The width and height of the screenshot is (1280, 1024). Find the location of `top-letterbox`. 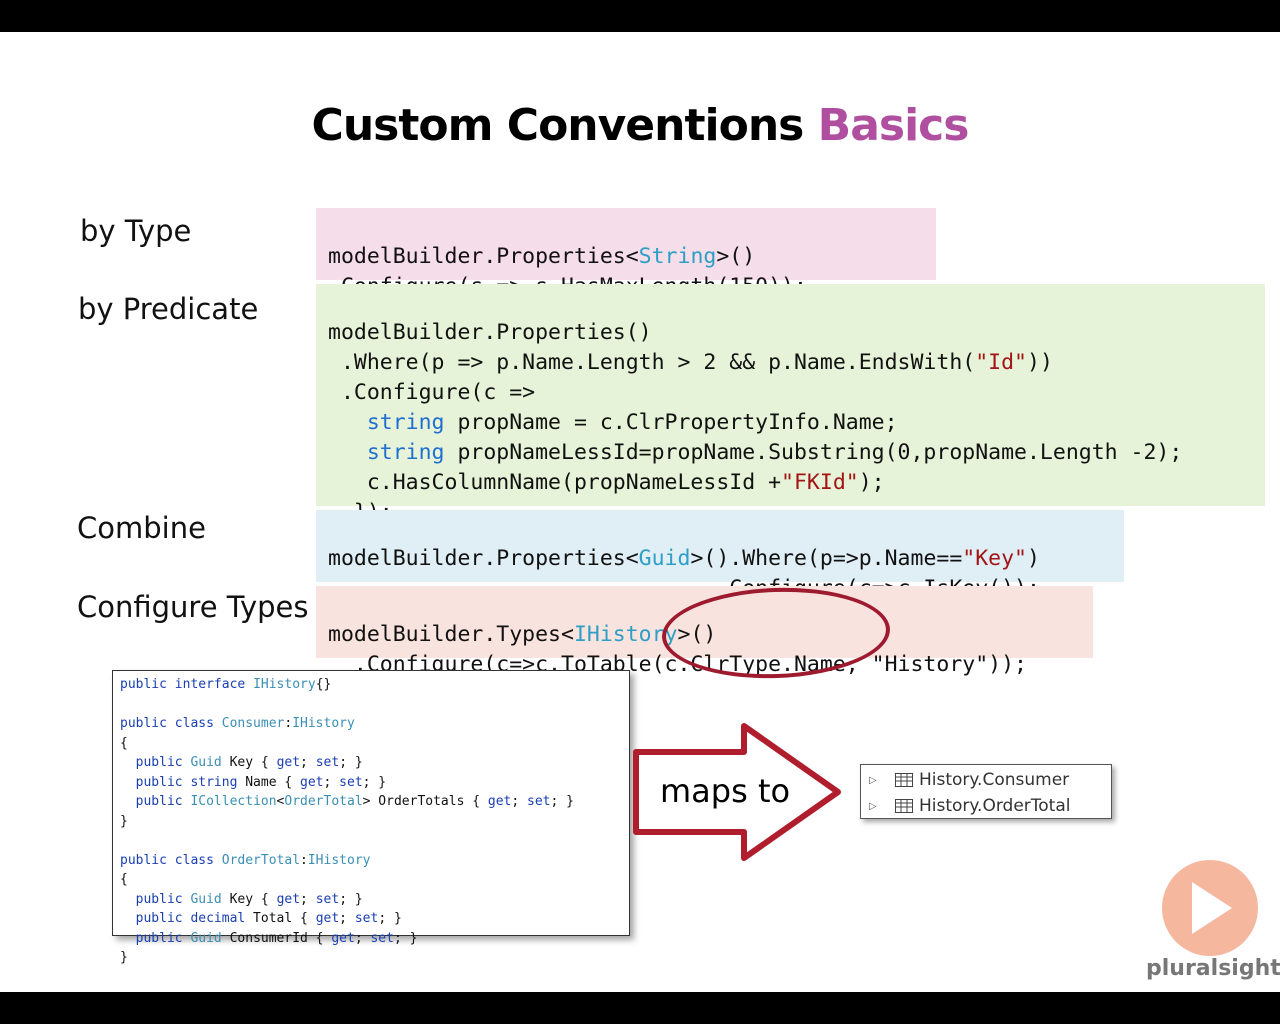

top-letterbox is located at coordinates (640, 16).